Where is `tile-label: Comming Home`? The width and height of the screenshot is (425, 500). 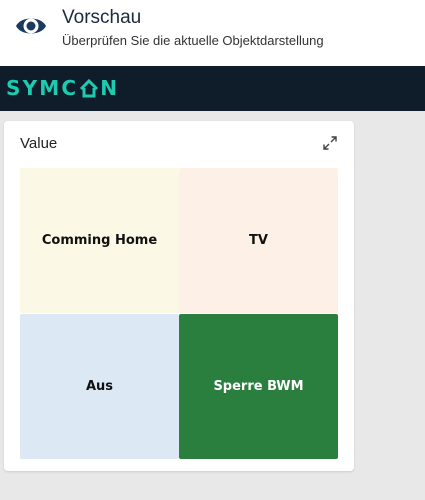 tile-label: Comming Home is located at coordinates (99, 240).